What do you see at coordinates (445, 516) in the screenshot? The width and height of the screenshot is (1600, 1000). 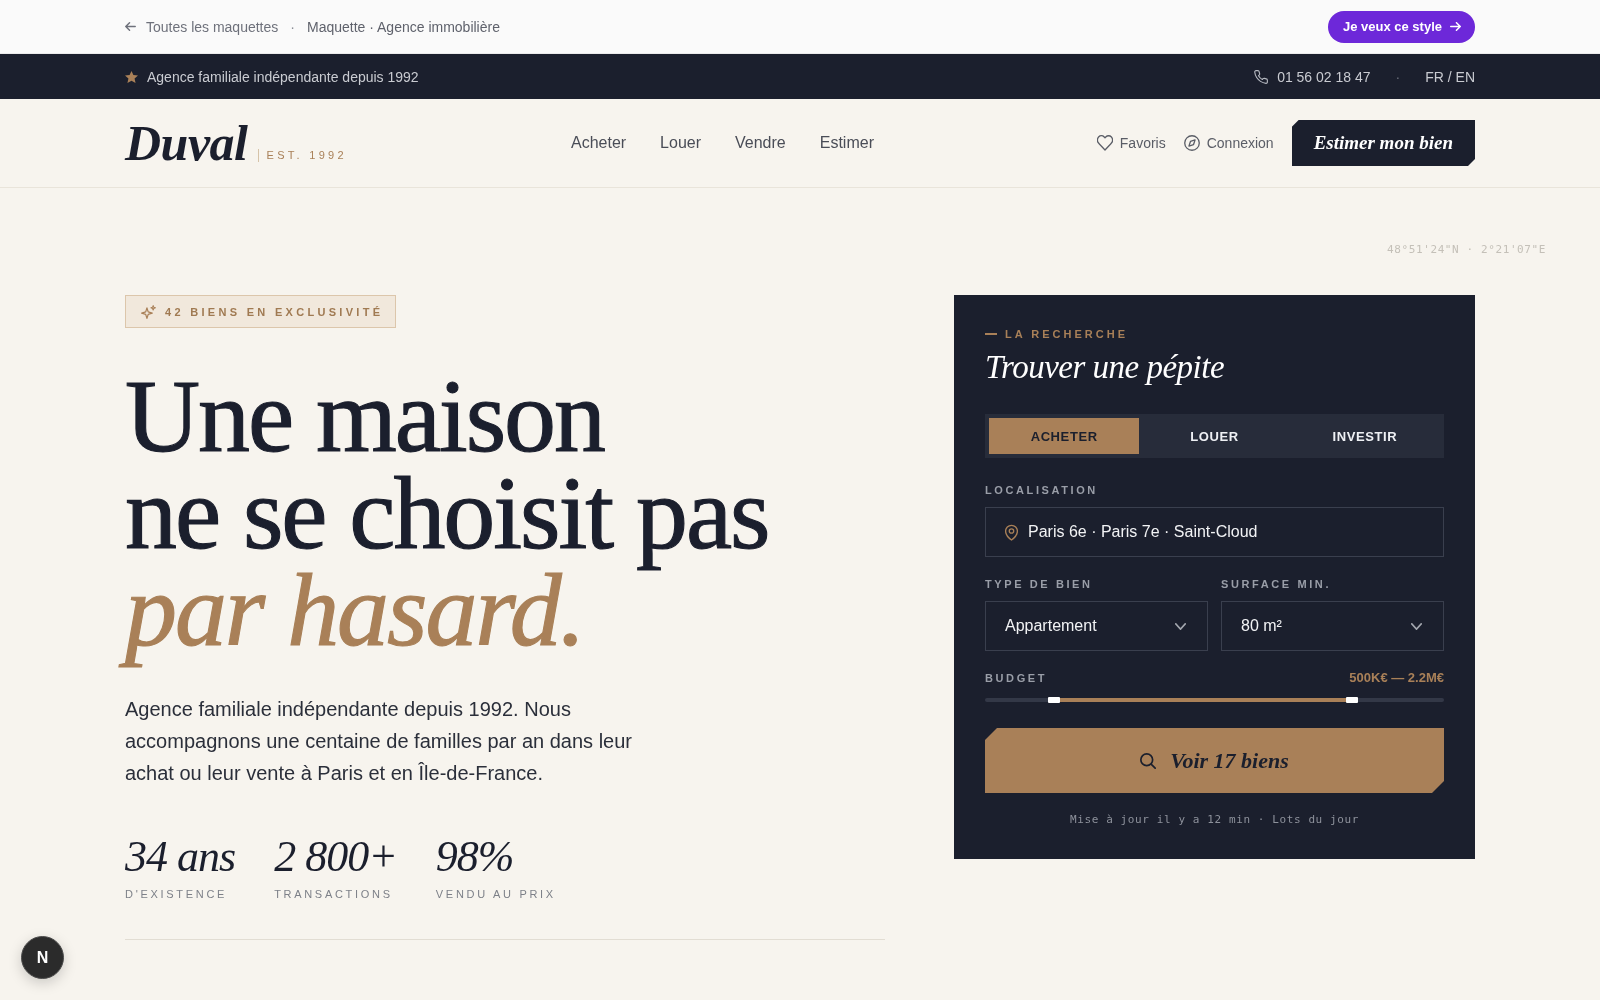 I see `hero-headline: Une maison ne se choisit pas par hasard.` at bounding box center [445, 516].